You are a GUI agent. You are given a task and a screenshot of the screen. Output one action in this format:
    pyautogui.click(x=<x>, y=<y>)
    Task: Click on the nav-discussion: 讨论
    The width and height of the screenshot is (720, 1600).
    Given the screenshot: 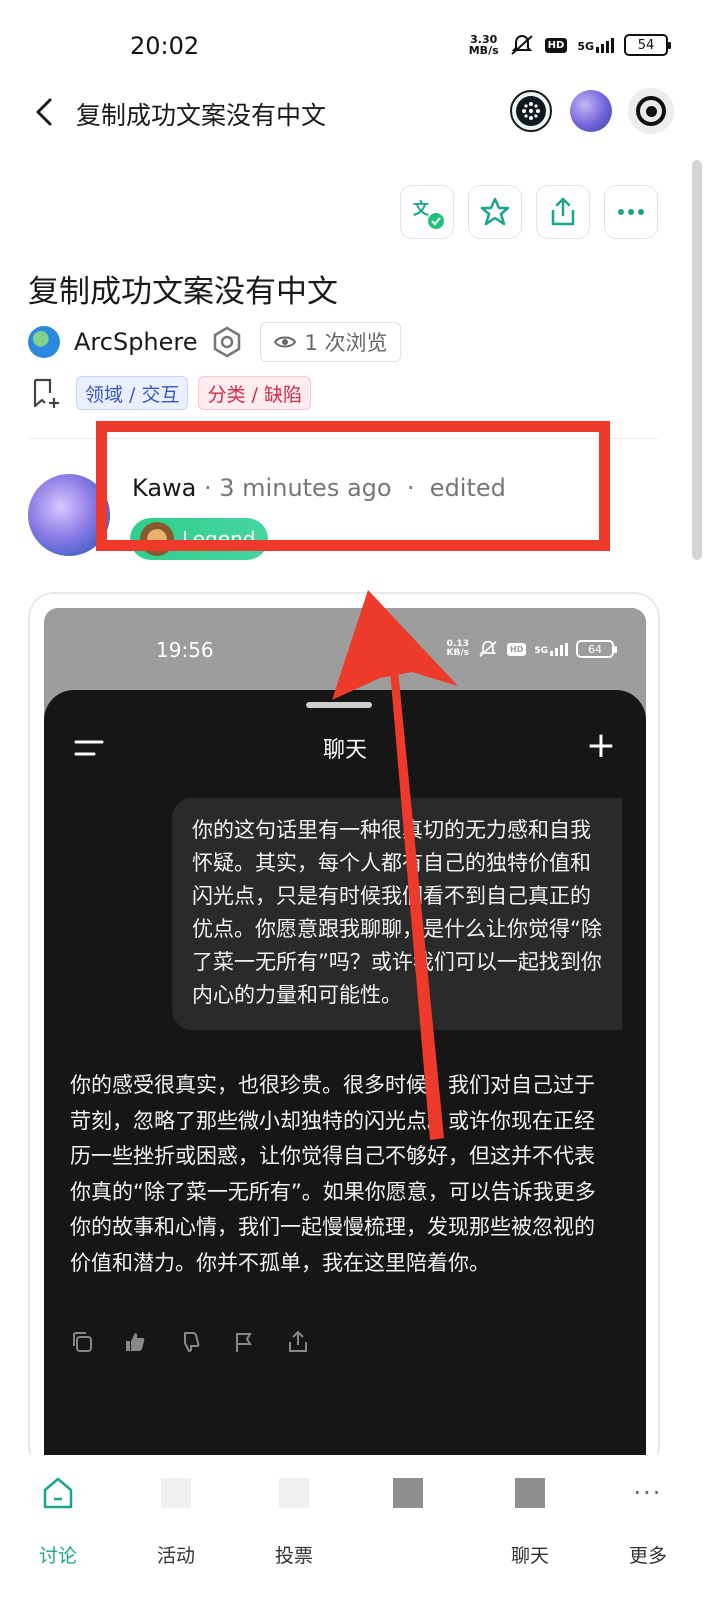 What is the action you would take?
    pyautogui.click(x=58, y=1530)
    